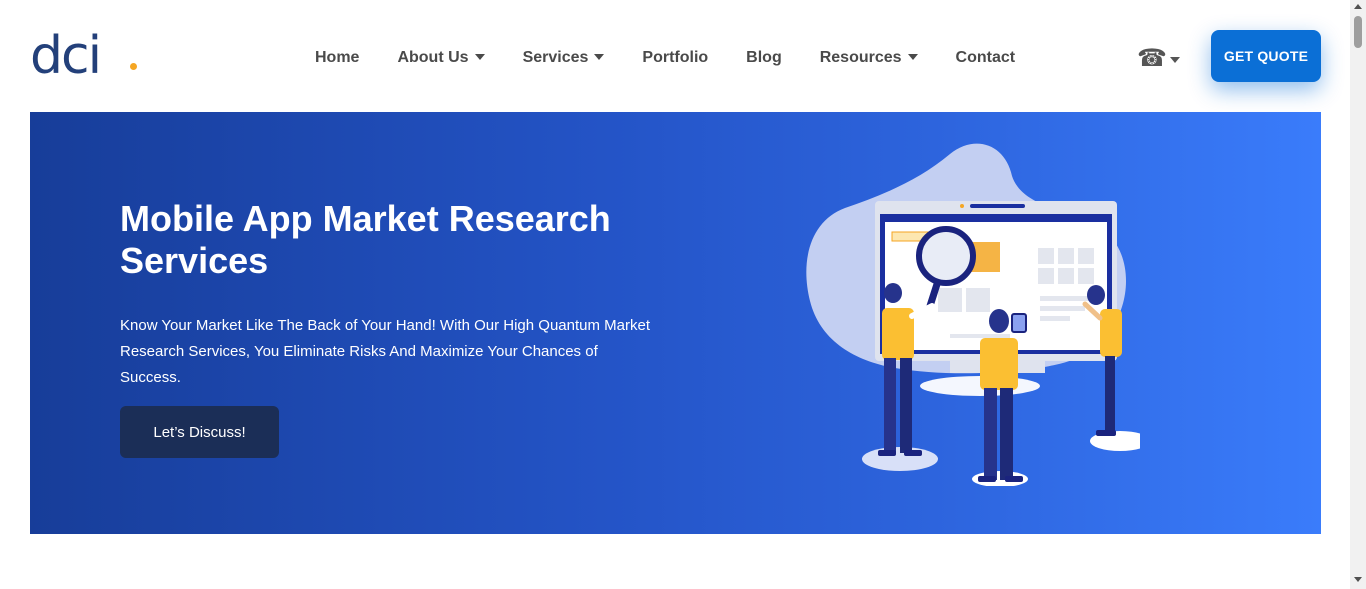 The width and height of the screenshot is (1366, 589). What do you see at coordinates (133, 66) in the screenshot?
I see `logo-accent-dot` at bounding box center [133, 66].